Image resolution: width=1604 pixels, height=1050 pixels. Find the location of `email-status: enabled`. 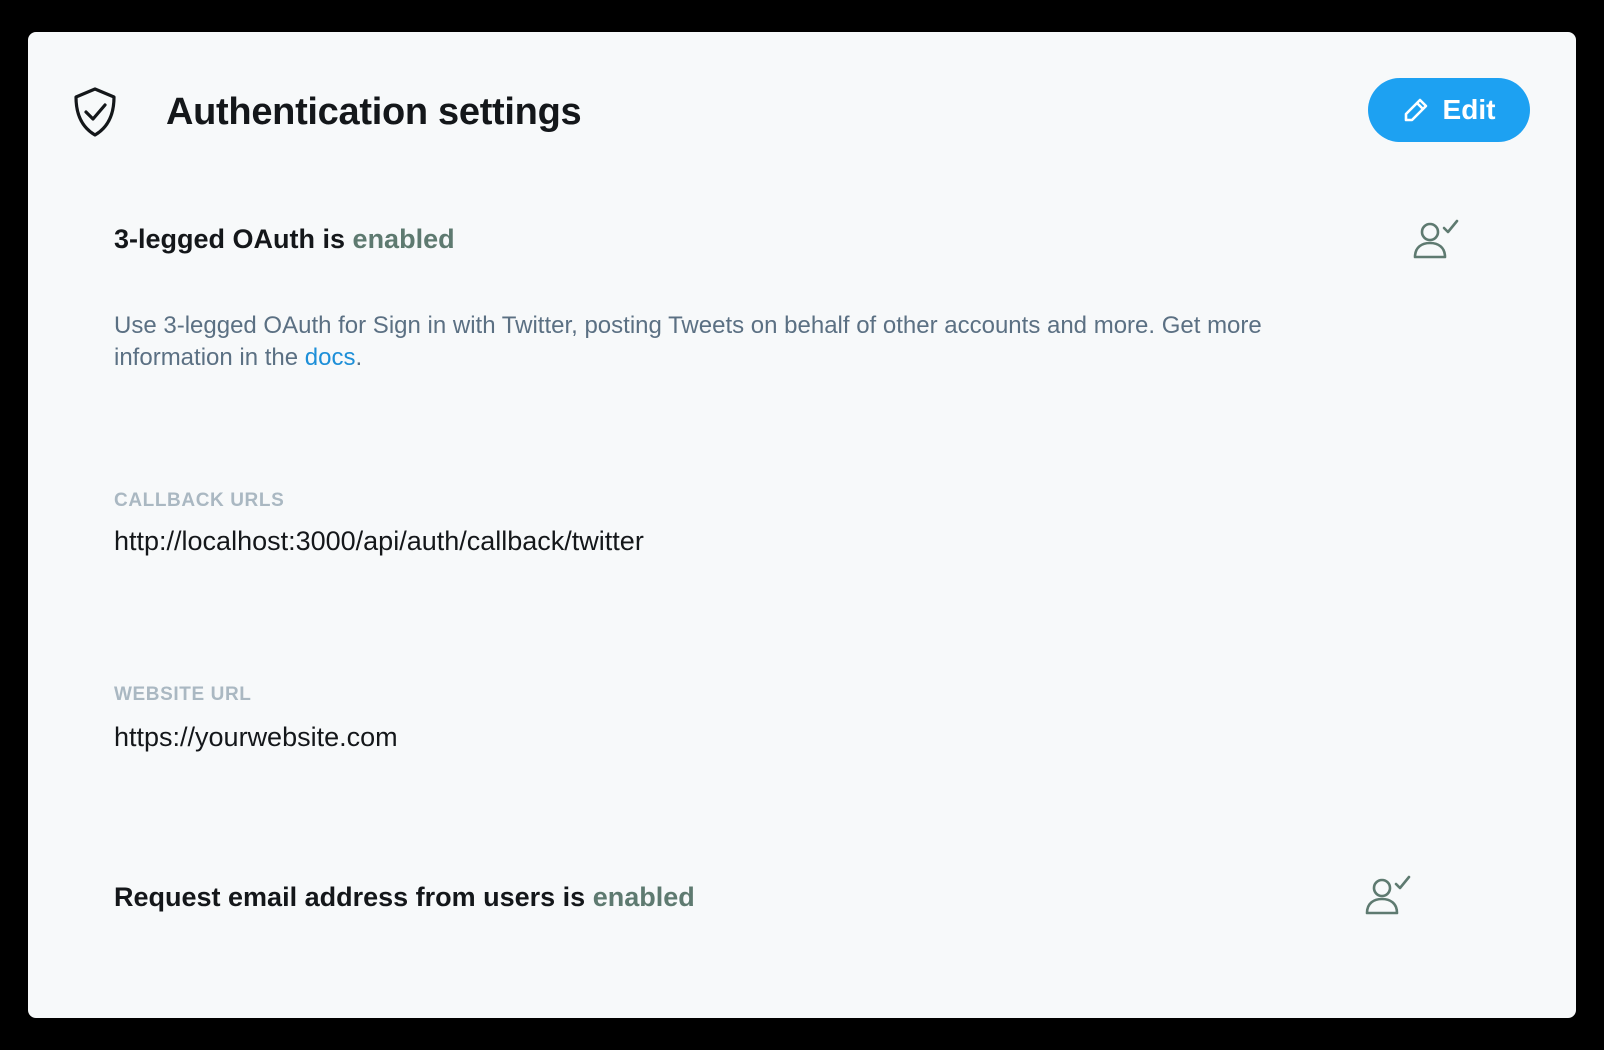

email-status: enabled is located at coordinates (643, 897).